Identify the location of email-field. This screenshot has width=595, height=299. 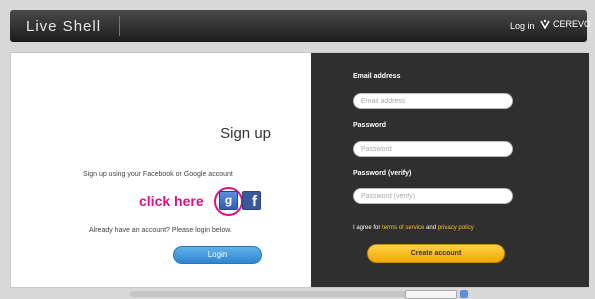
(433, 101).